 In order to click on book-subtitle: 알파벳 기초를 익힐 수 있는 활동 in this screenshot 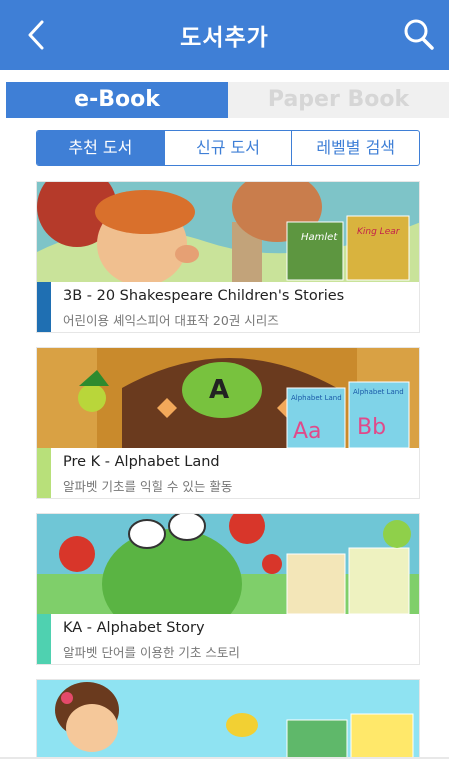, I will do `click(148, 486)`.